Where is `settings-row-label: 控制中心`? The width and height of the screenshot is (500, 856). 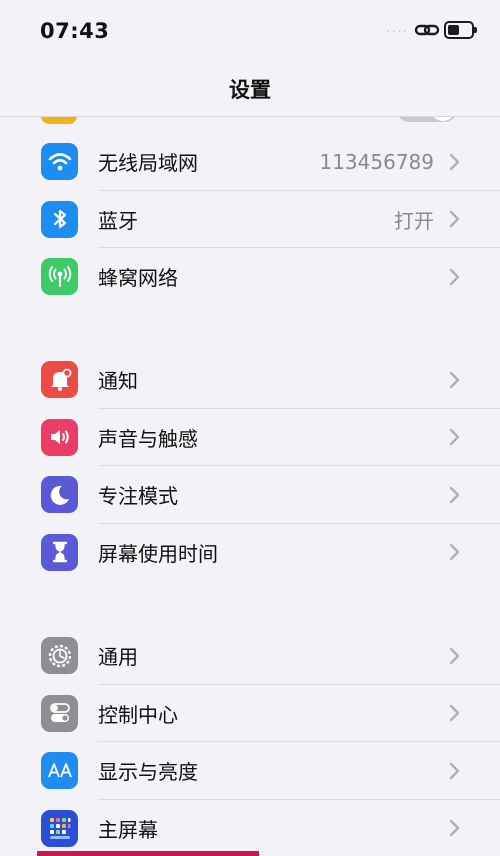
settings-row-label: 控制中心 is located at coordinates (138, 714).